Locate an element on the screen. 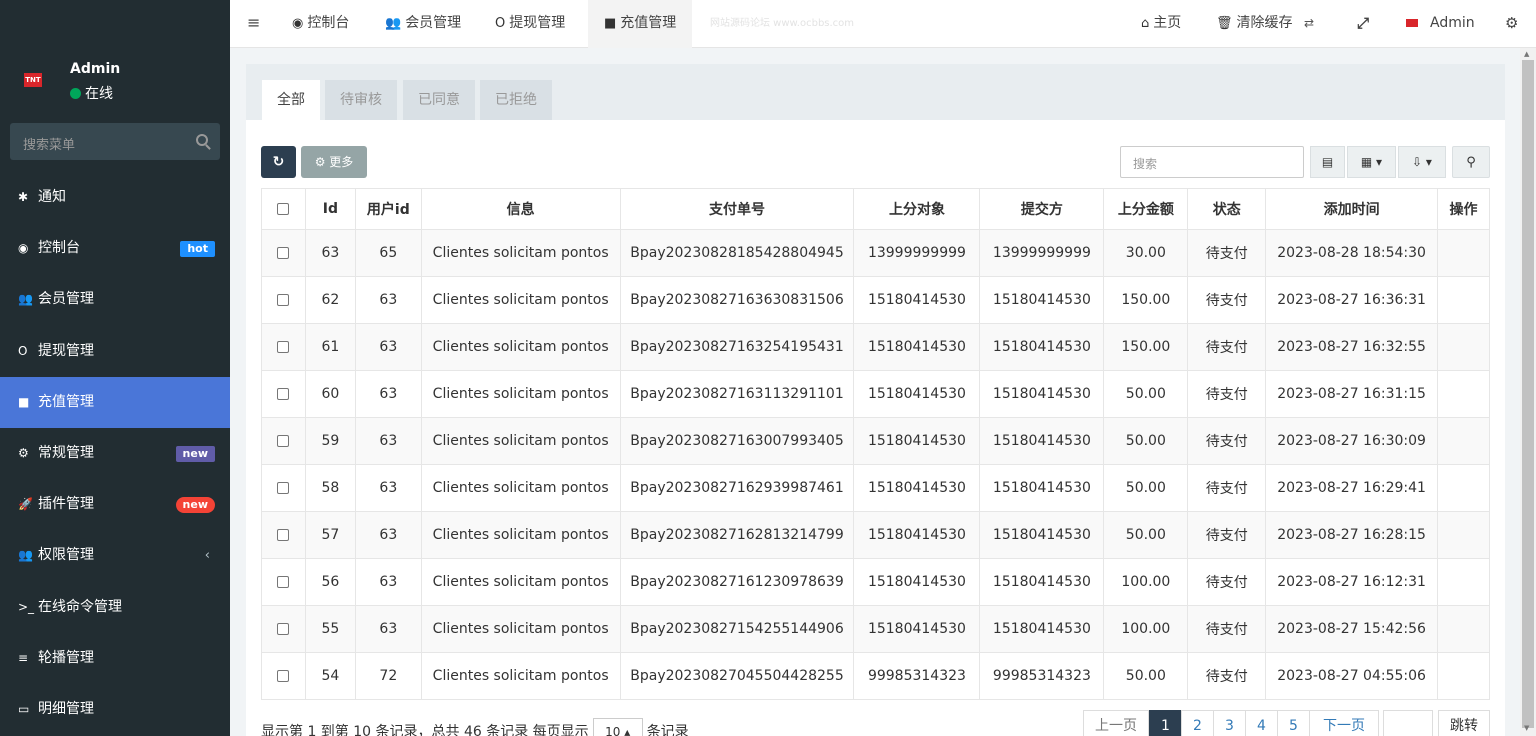 The image size is (1536, 736). page-size-select: 10 ▴ is located at coordinates (617, 727).